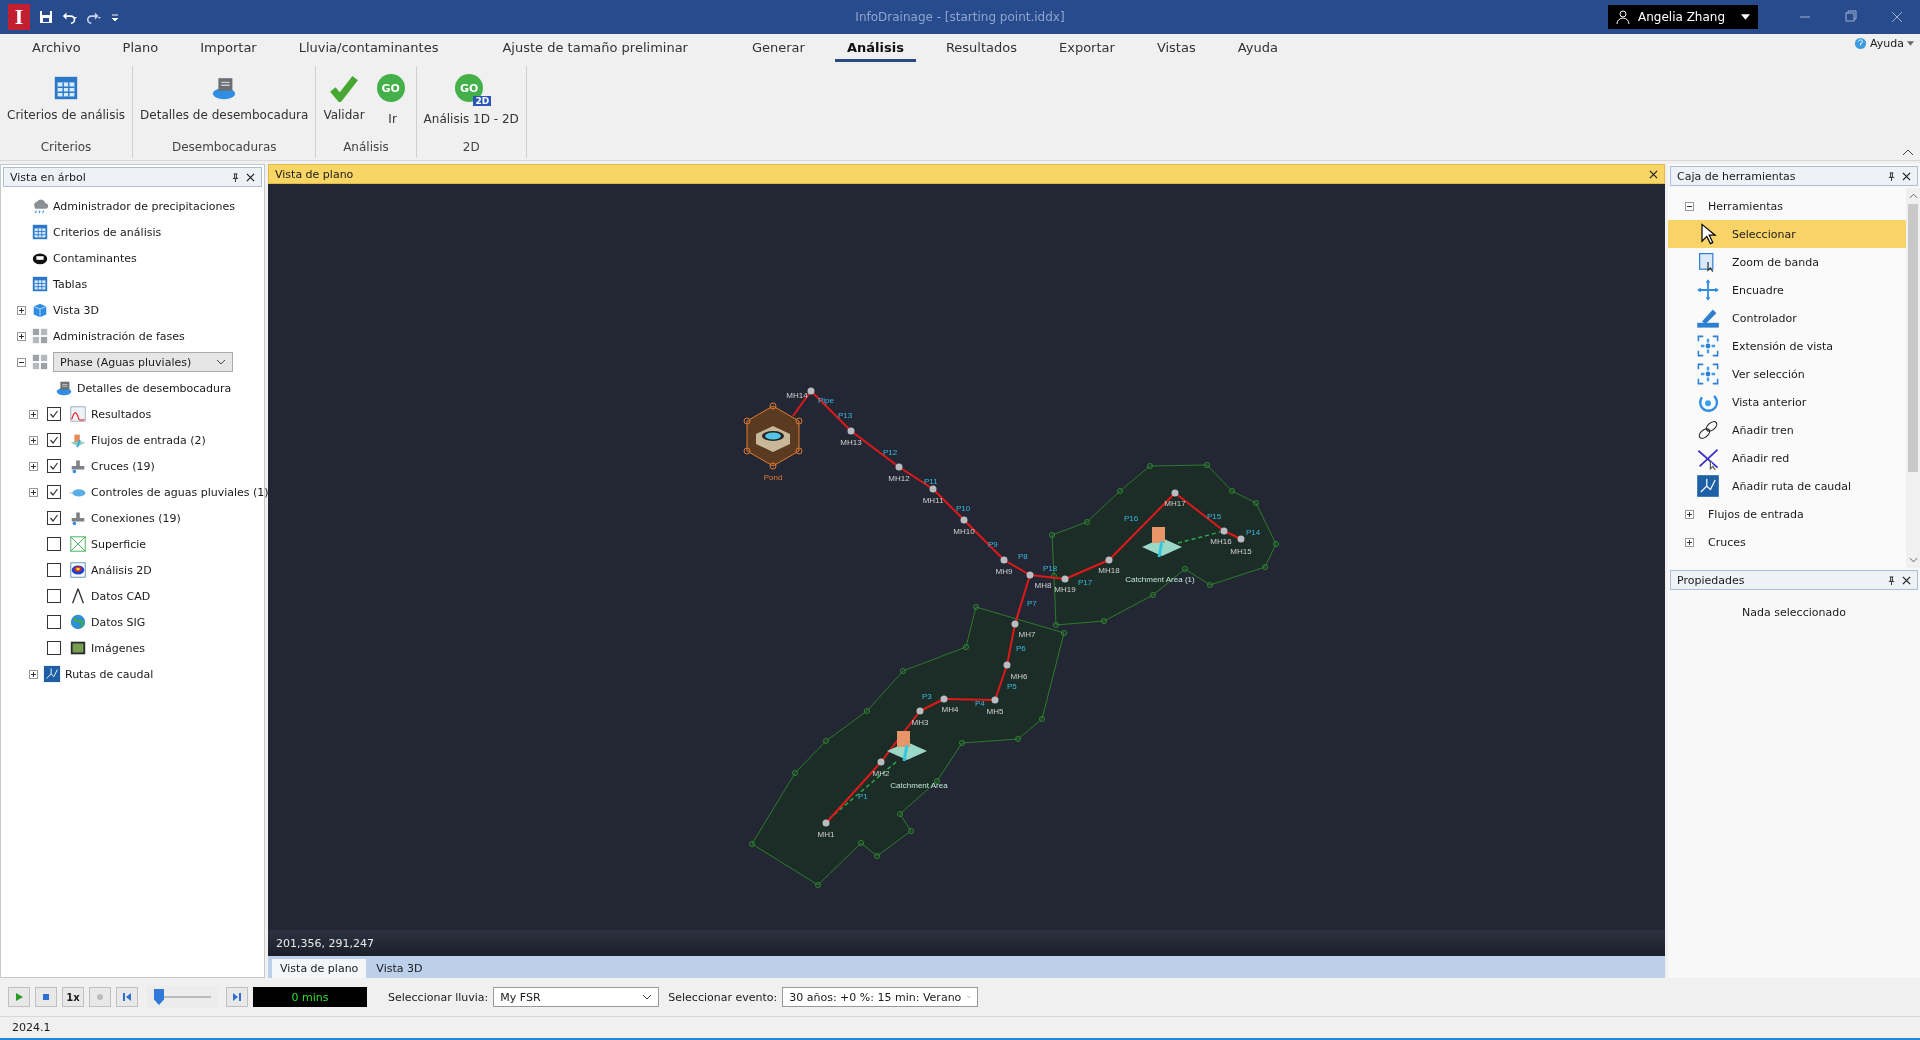 Image resolution: width=1920 pixels, height=1040 pixels. Describe the element at coordinates (118, 622) in the screenshot. I see `tree-item: Datos SIG` at that location.